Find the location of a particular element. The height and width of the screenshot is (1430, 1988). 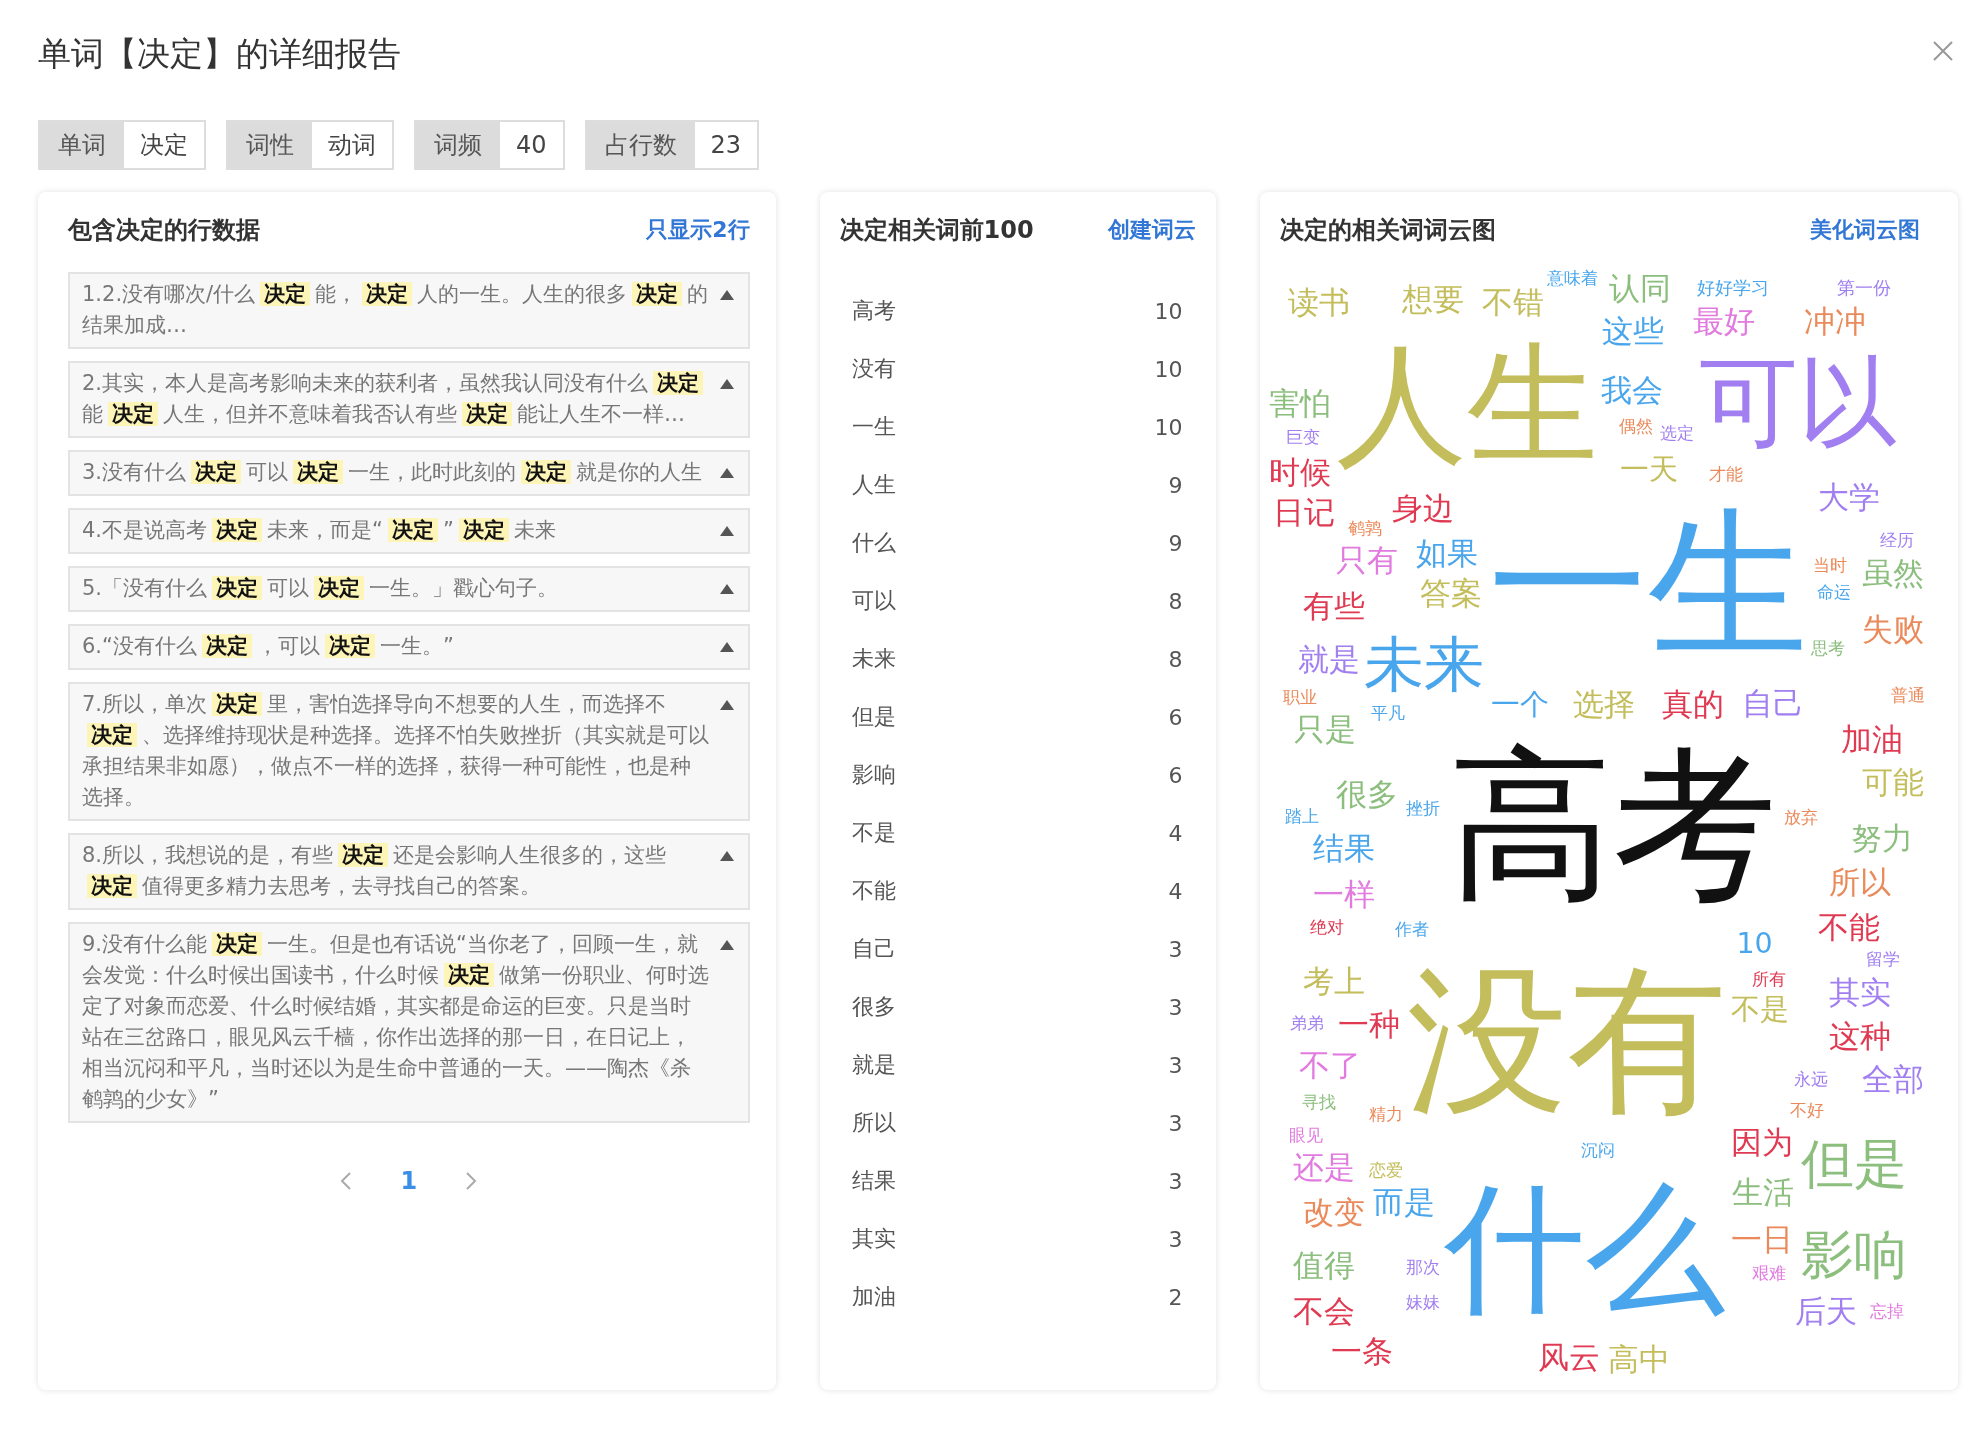

cloud-word: 但是 is located at coordinates (1854, 1164).